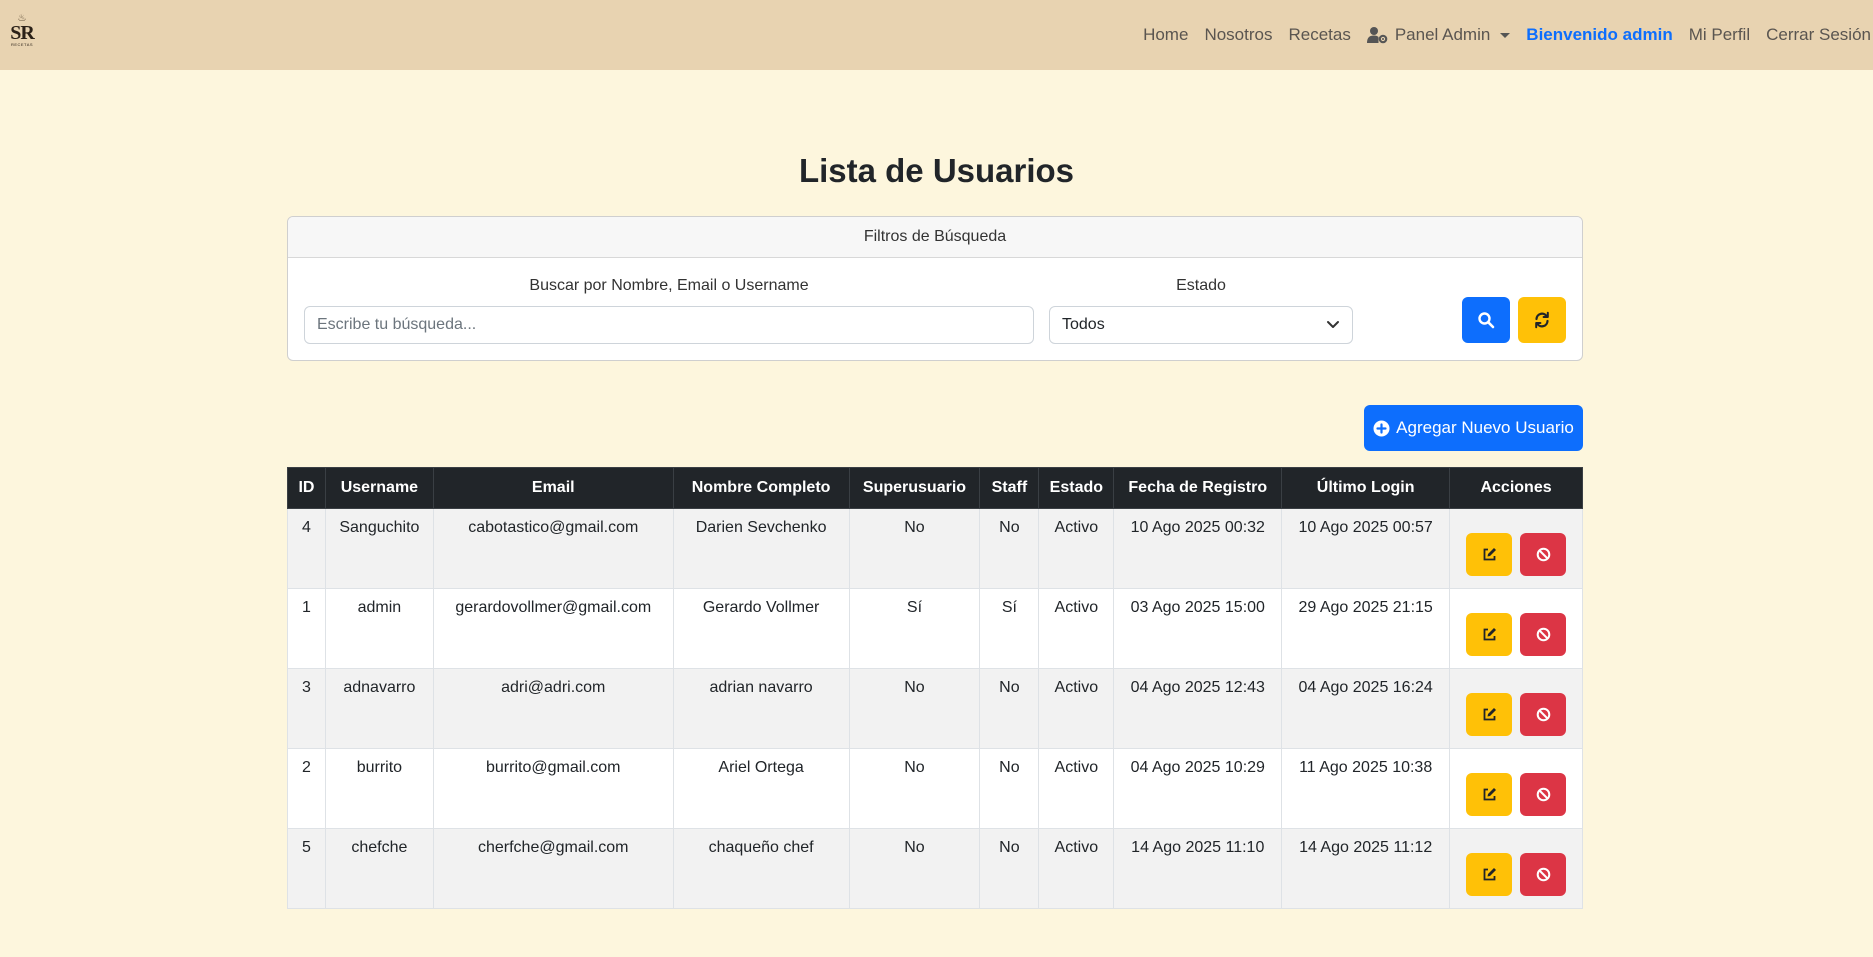 This screenshot has width=1873, height=957. Describe the element at coordinates (306, 788) in the screenshot. I see `cell-id: 2` at that location.